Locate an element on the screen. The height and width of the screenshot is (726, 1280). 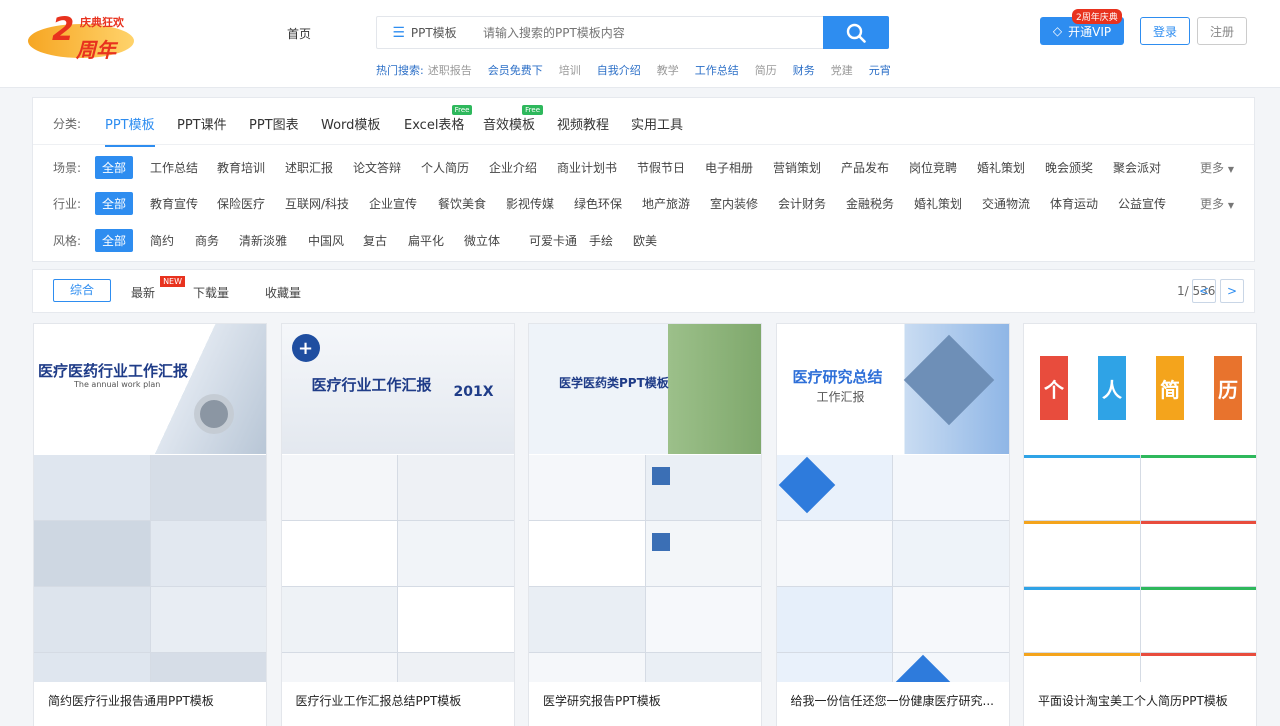
filter-option-style: 扁平化 is located at coordinates (426, 240).